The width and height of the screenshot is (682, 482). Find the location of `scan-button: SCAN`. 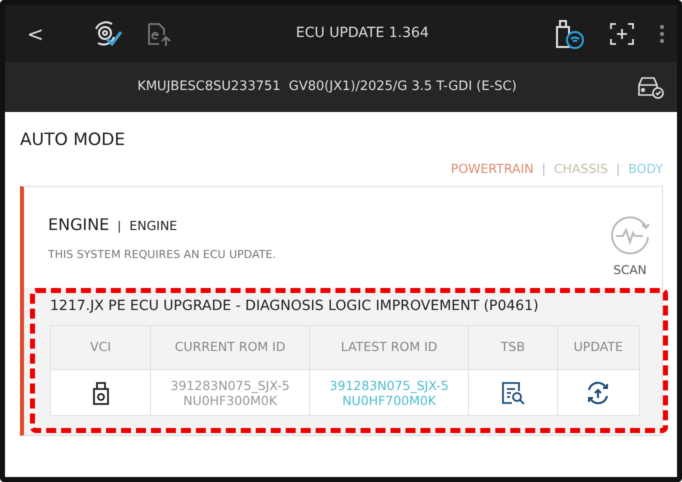

scan-button: SCAN is located at coordinates (630, 245).